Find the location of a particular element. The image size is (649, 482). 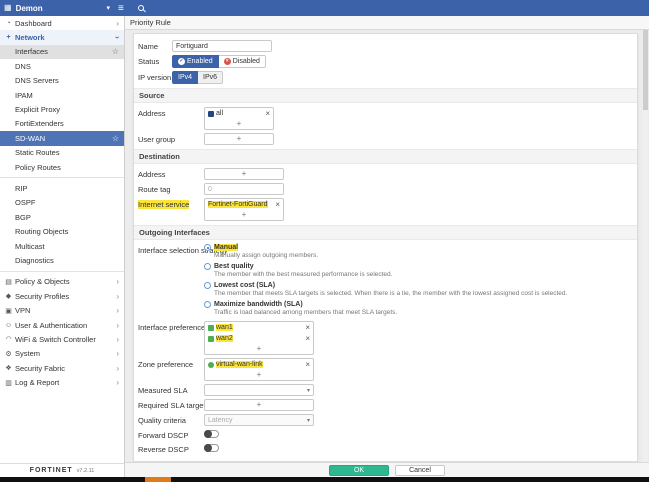

route-tag-input is located at coordinates (244, 189).